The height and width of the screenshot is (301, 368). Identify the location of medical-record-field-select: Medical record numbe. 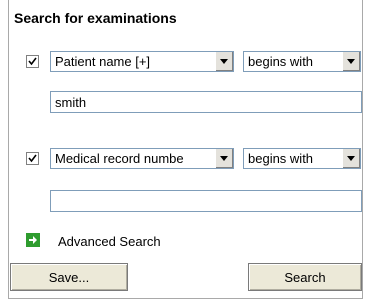
(142, 158).